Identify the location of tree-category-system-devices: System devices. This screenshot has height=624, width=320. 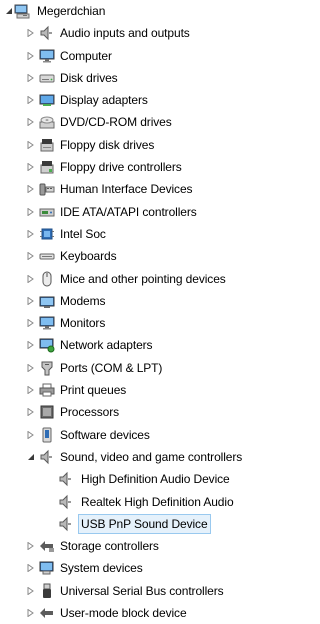
(124, 568).